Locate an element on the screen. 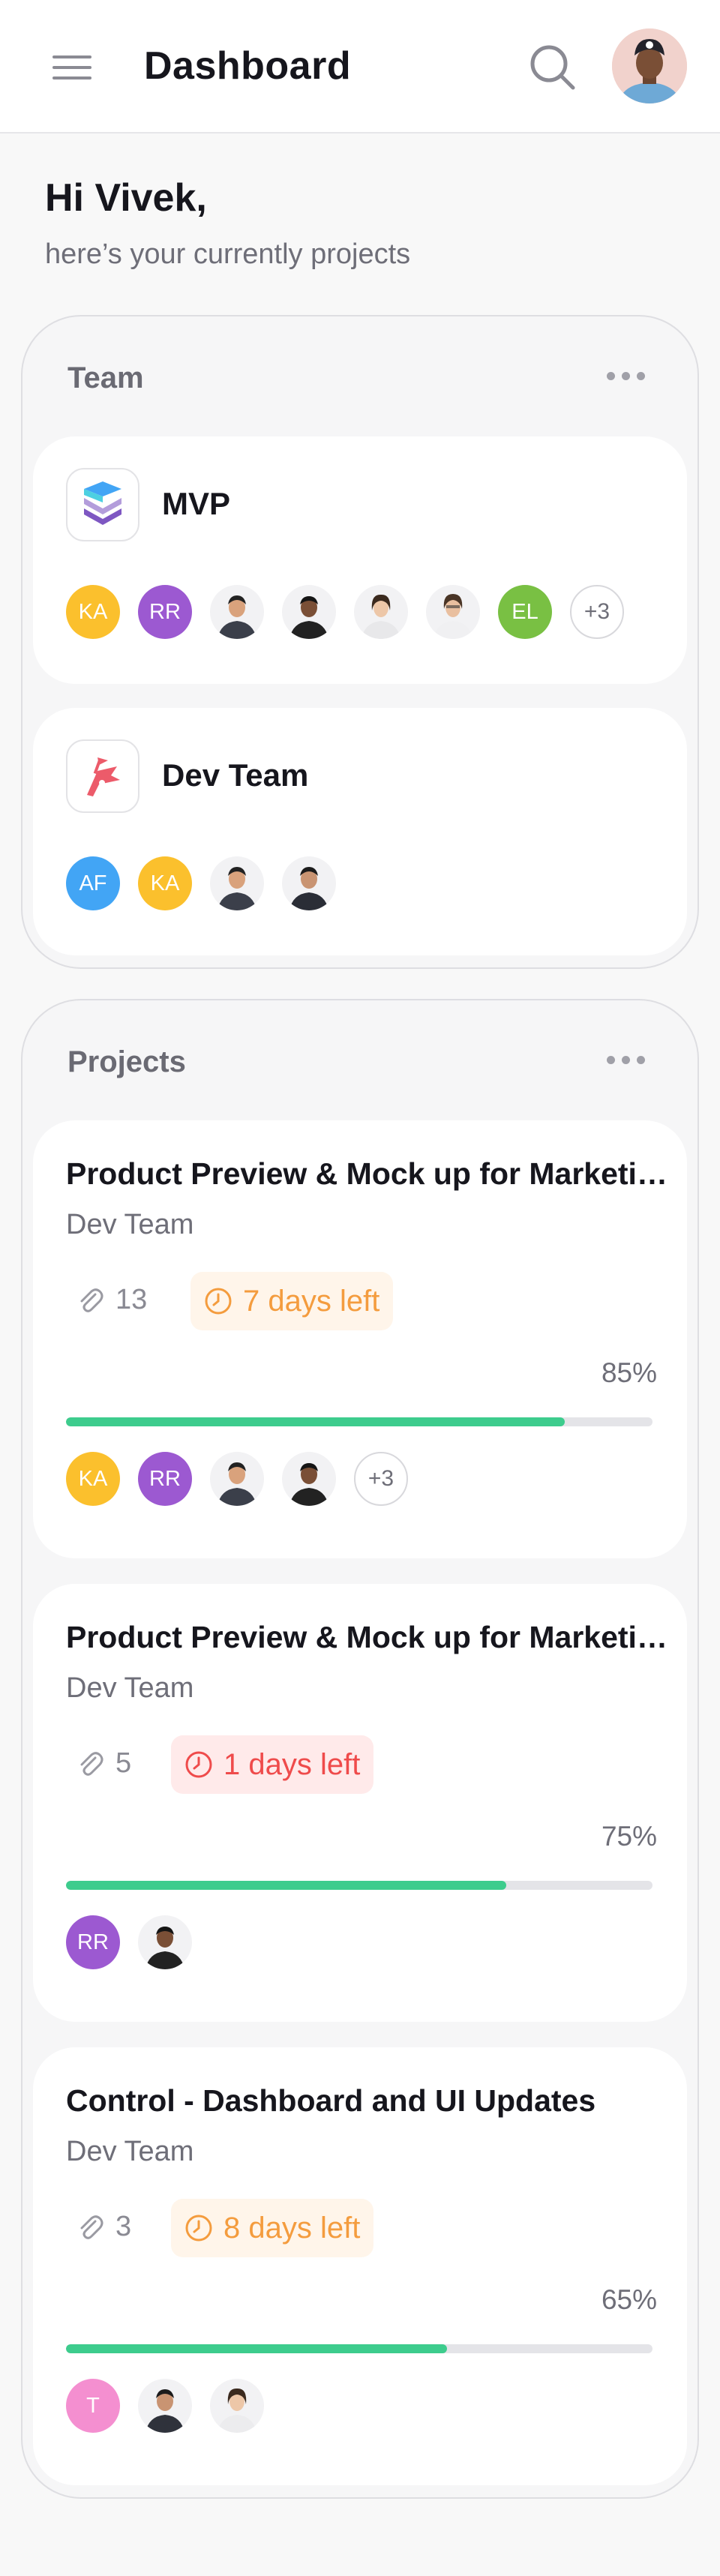 The height and width of the screenshot is (2576, 720). project-members: T is located at coordinates (165, 2406).